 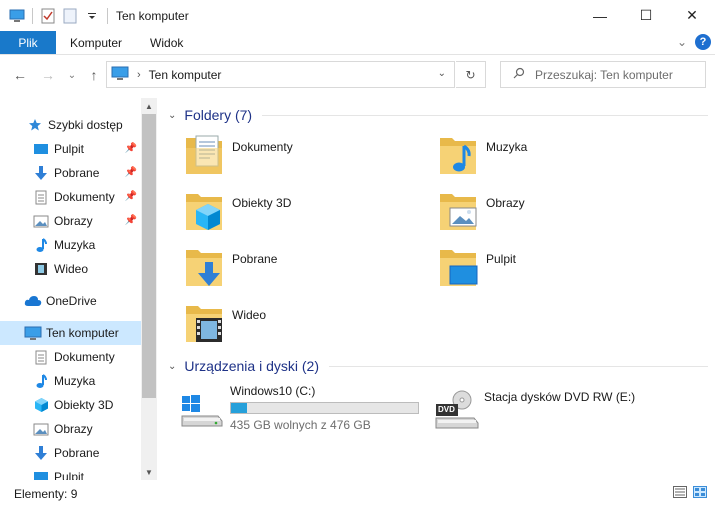 What do you see at coordinates (46, 493) in the screenshot?
I see `item-count: Elementy: 9` at bounding box center [46, 493].